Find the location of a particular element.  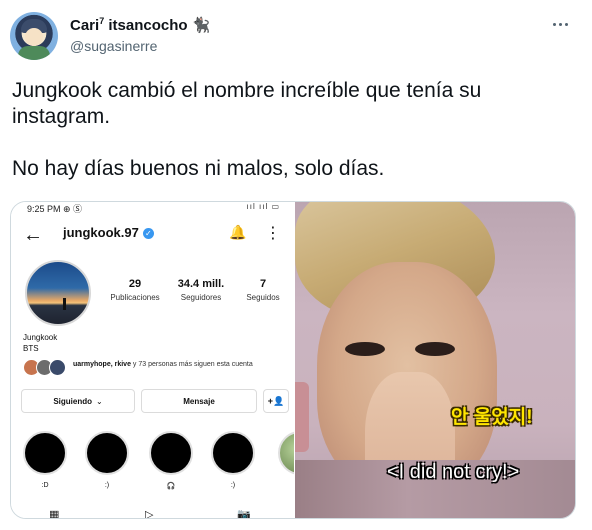

verified-badge-icon: ✓ is located at coordinates (148, 233).